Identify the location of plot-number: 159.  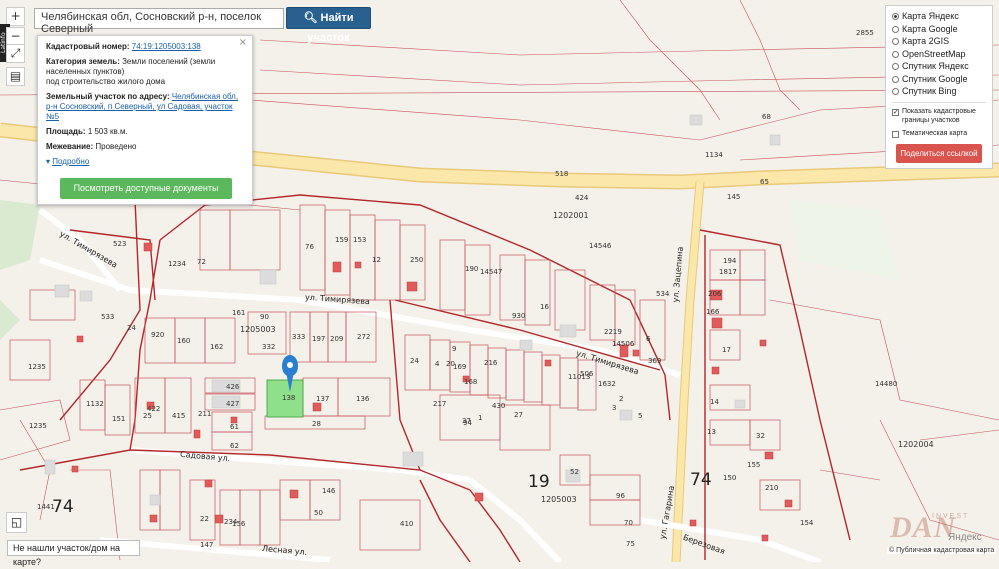
(342, 240).